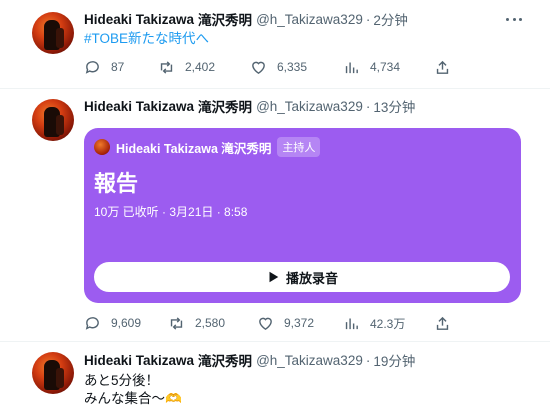 The image size is (550, 409). Describe the element at coordinates (133, 398) in the screenshot. I see `tweet-text-line-2: みんな集合〜🫶` at that location.